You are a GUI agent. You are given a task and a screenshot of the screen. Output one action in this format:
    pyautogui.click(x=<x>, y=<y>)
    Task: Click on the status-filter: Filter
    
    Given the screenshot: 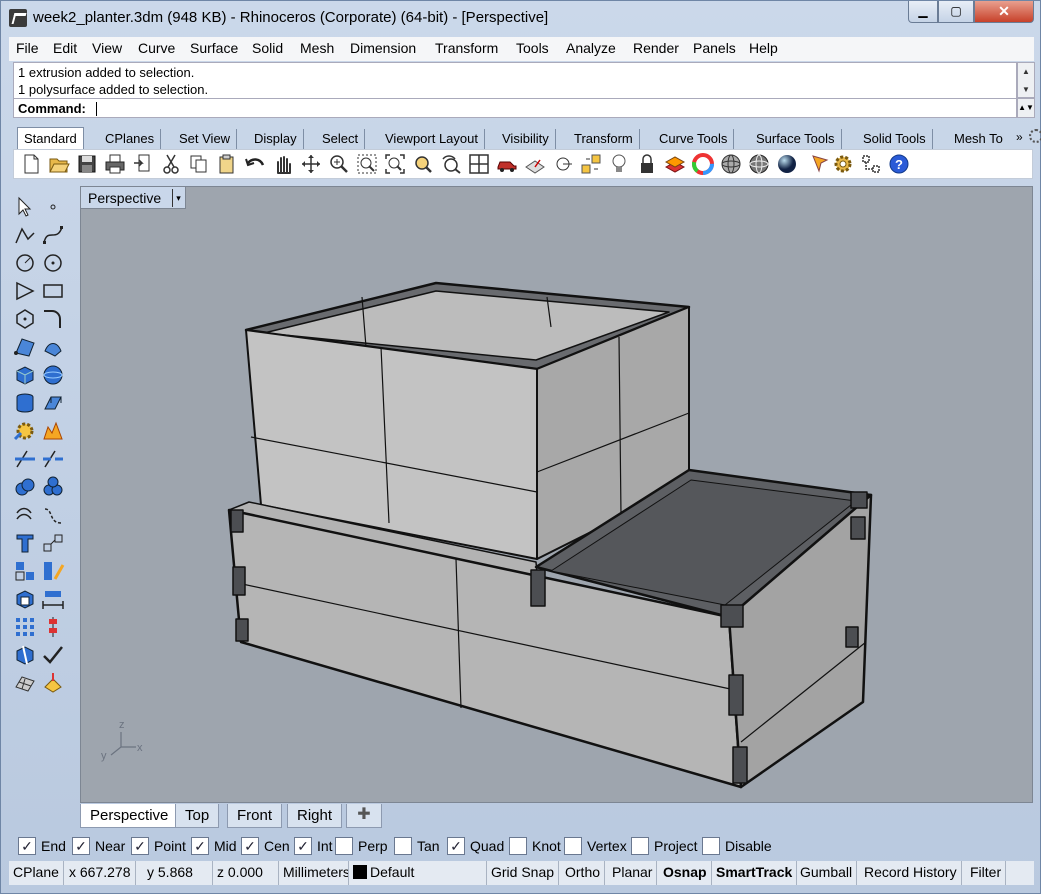 What is the action you would take?
    pyautogui.click(x=986, y=873)
    